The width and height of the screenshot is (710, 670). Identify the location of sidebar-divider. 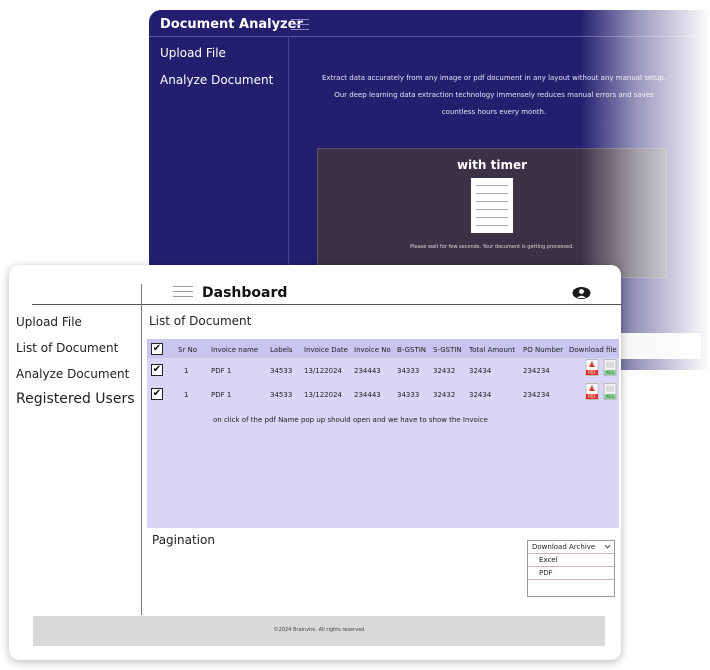
(141, 449).